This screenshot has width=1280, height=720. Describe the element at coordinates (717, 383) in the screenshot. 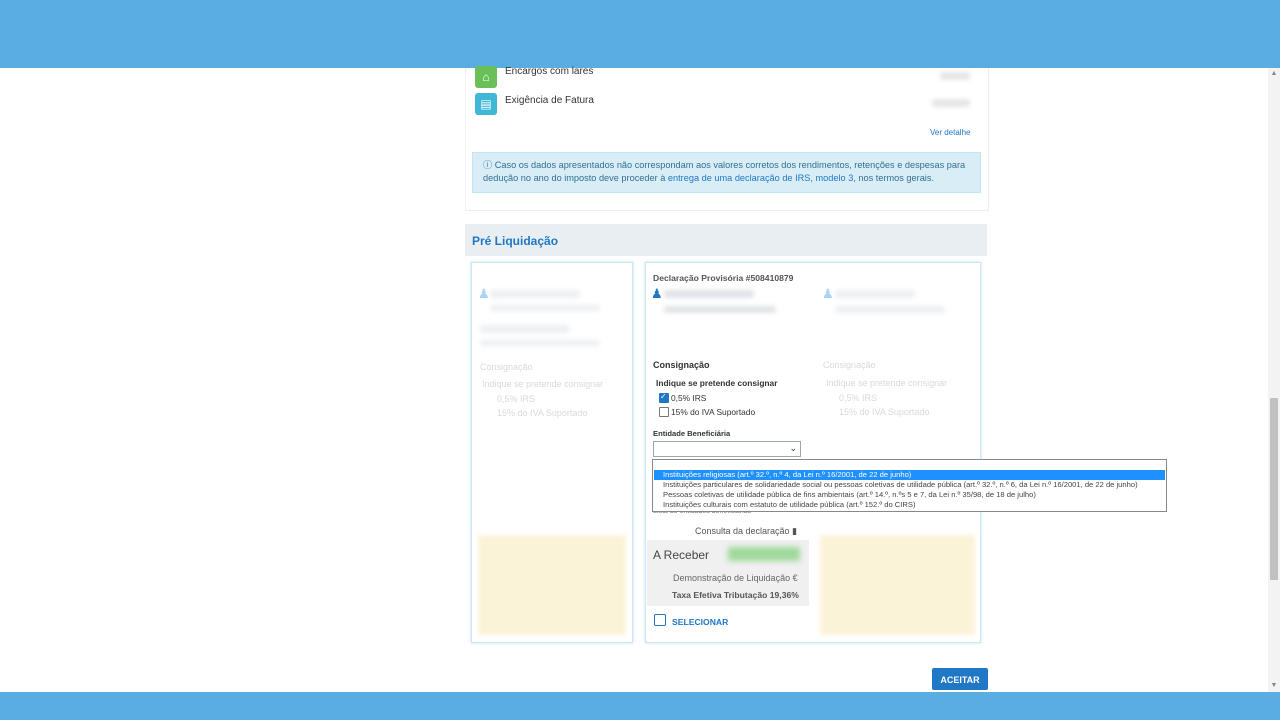

I see `indique-label: Indique se pretende consignar` at that location.